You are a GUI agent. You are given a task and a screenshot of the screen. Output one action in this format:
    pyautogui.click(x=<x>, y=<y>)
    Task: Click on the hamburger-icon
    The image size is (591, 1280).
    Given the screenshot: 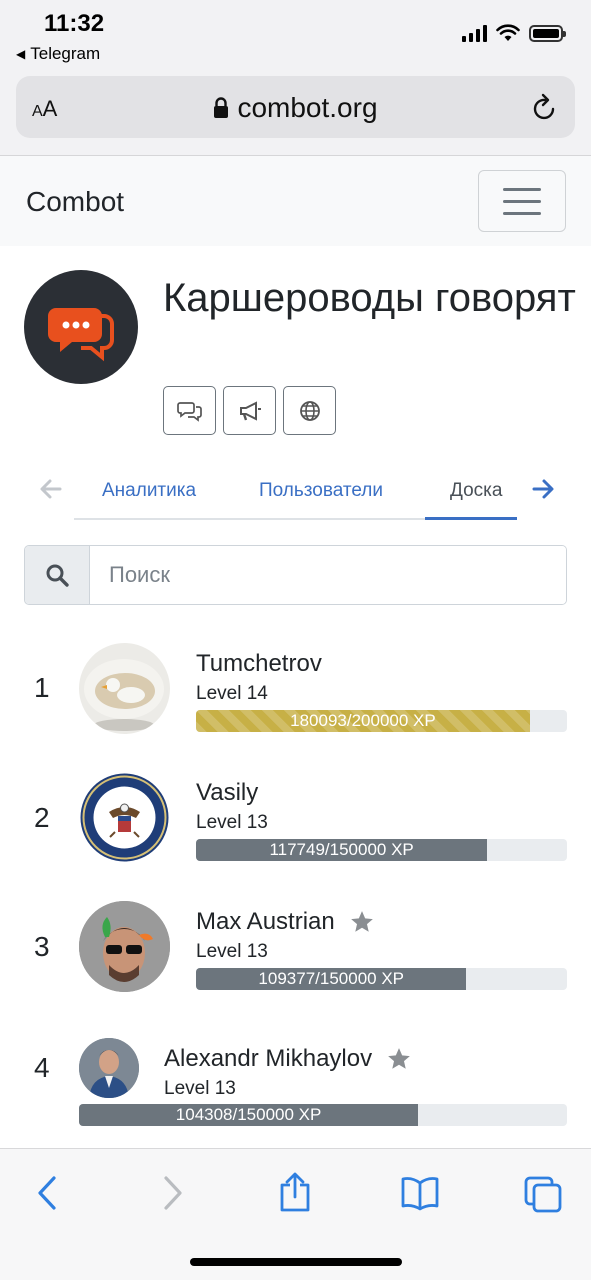 What is the action you would take?
    pyautogui.click(x=522, y=189)
    